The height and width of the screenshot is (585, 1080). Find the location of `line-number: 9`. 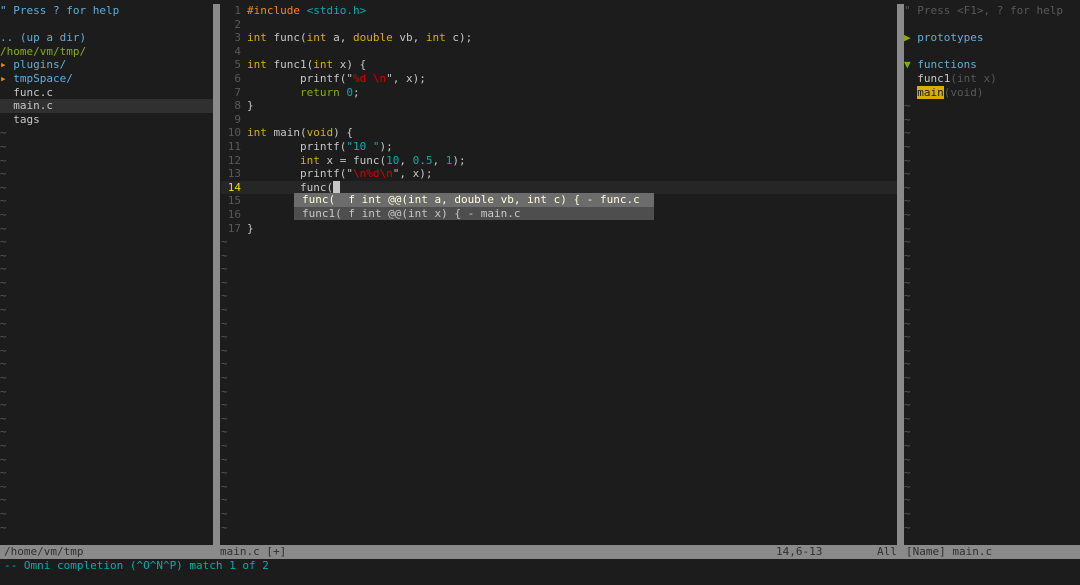

line-number: 9 is located at coordinates (237, 119).